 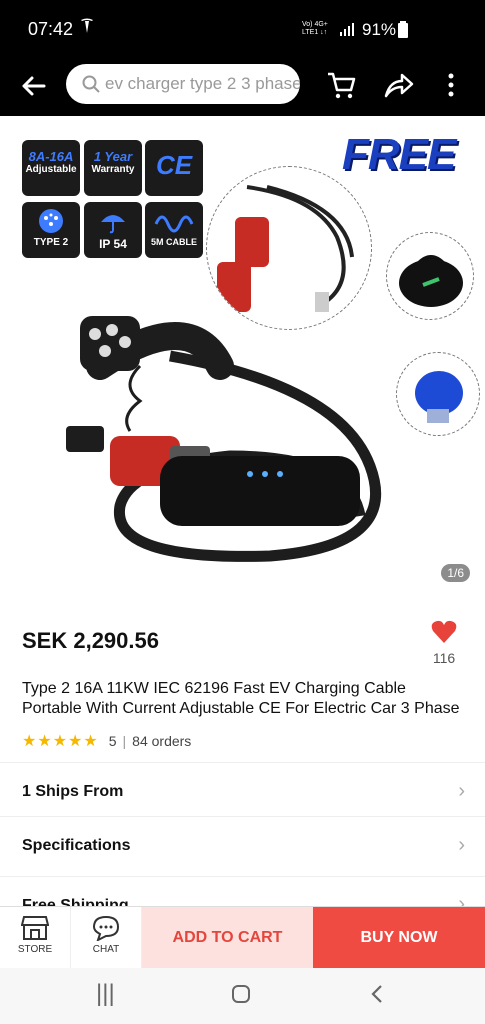 What do you see at coordinates (35, 949) in the screenshot?
I see `store-label: STORE` at bounding box center [35, 949].